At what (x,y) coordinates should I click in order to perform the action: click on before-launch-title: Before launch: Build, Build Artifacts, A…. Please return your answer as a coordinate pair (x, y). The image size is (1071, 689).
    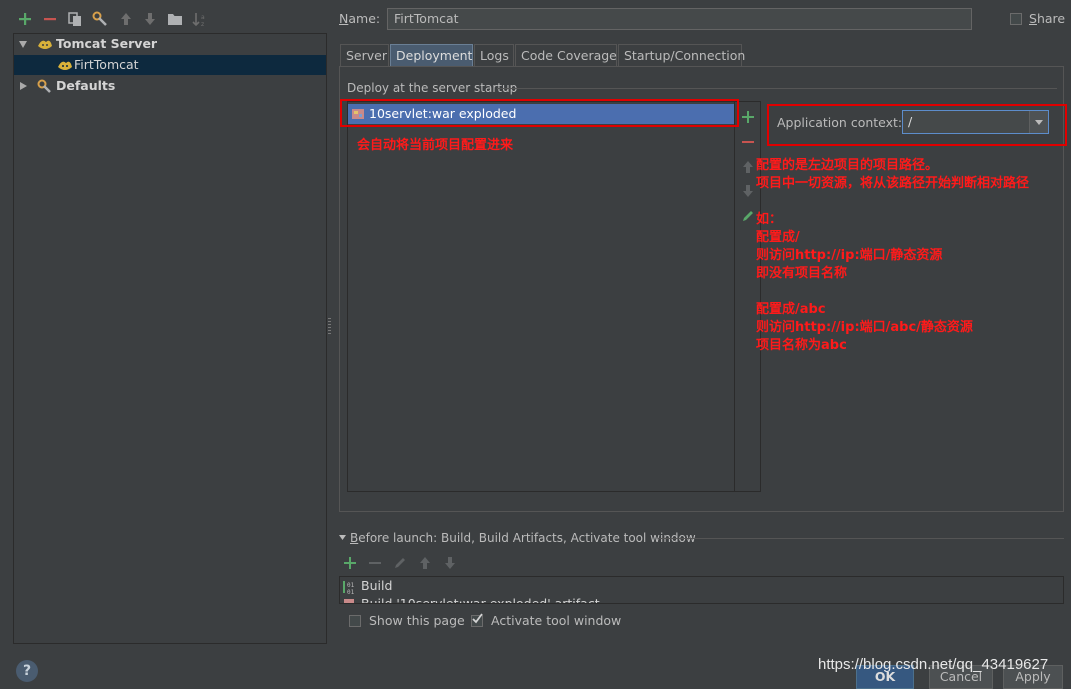
    Looking at the image, I should click on (523, 538).